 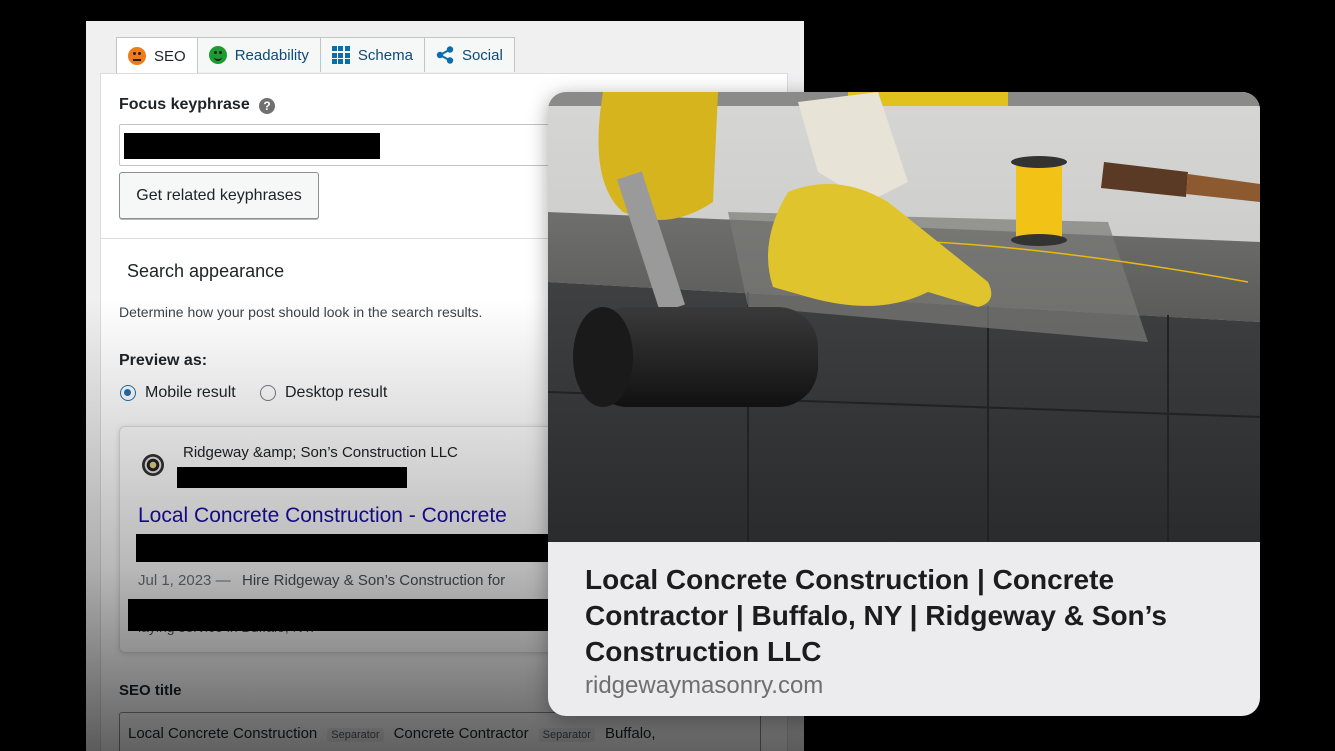 I want to click on redacted-url, so click(x=292, y=477).